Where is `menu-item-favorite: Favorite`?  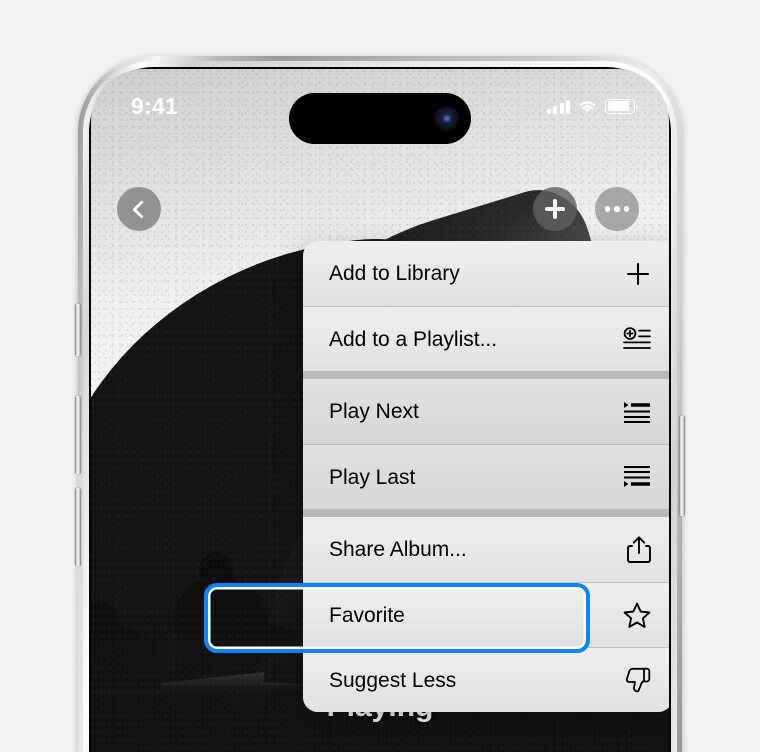
menu-item-favorite: Favorite is located at coordinates (486, 614).